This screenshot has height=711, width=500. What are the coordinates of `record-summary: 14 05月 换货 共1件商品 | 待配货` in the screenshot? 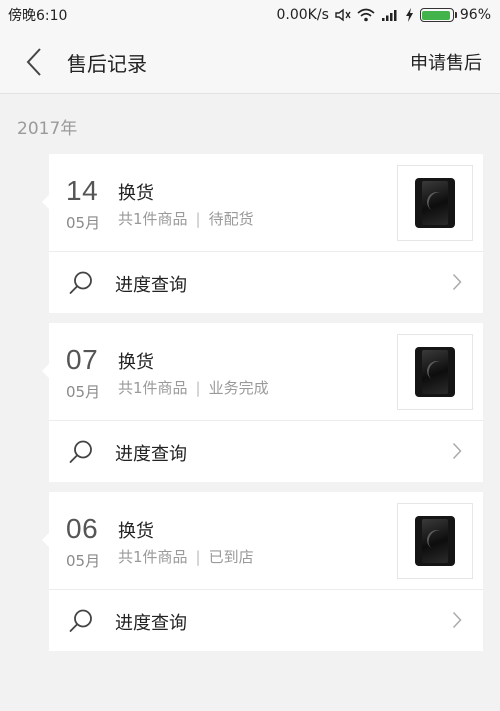 It's located at (266, 202).